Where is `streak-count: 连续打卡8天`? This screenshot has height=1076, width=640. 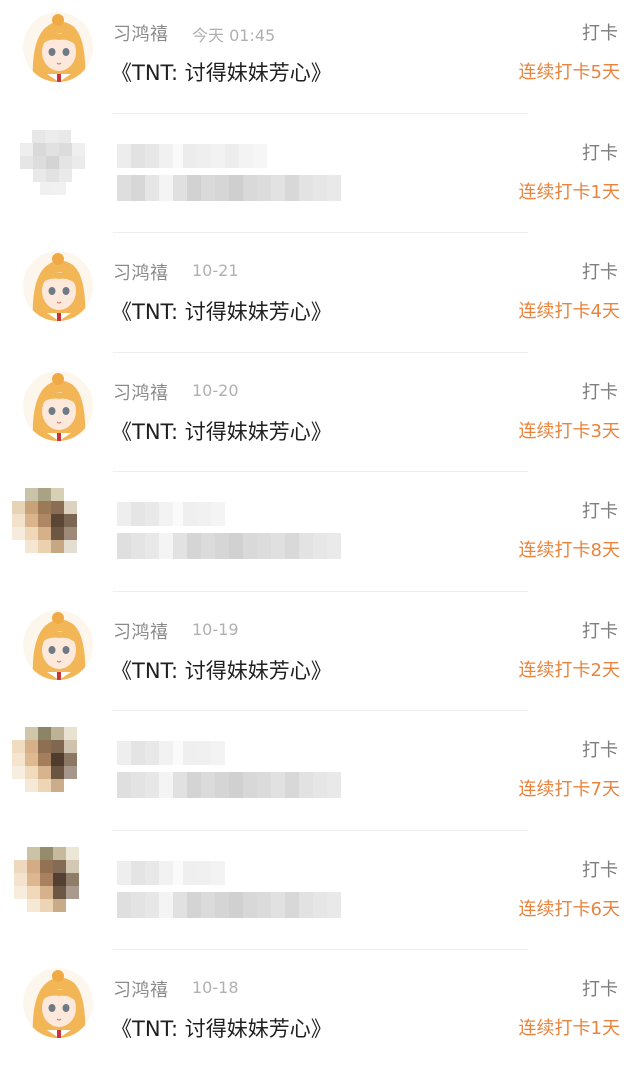
streak-count: 连续打卡8天 is located at coordinates (569, 550).